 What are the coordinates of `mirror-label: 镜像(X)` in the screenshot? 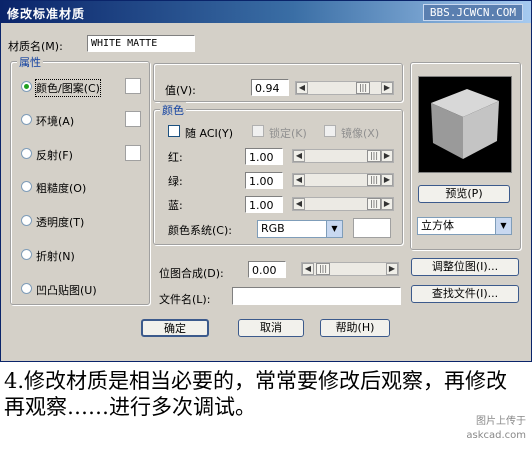 It's located at (360, 133).